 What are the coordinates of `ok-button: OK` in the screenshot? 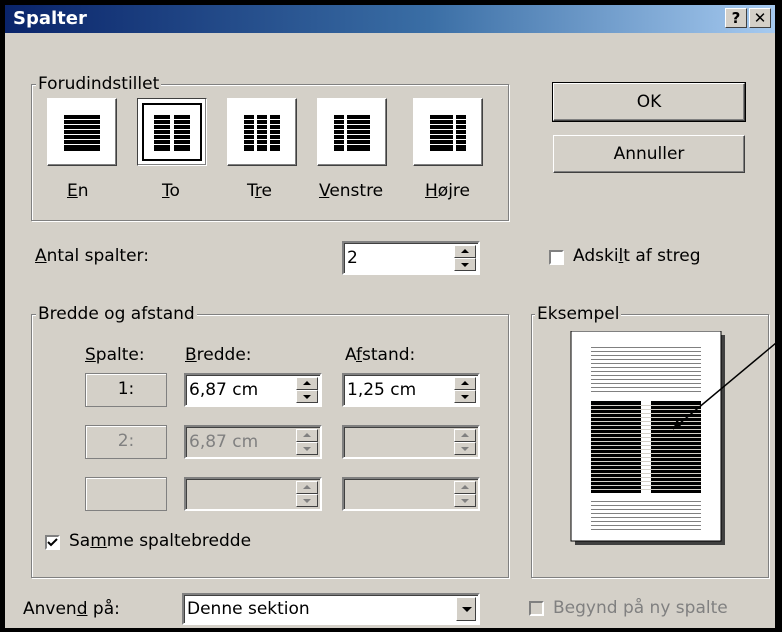 It's located at (649, 102).